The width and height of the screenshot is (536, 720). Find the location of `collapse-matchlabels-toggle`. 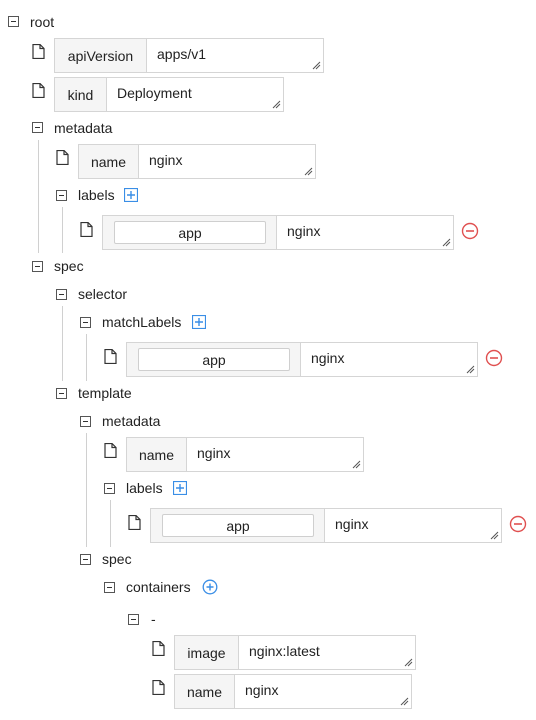

collapse-matchlabels-toggle is located at coordinates (85, 322).